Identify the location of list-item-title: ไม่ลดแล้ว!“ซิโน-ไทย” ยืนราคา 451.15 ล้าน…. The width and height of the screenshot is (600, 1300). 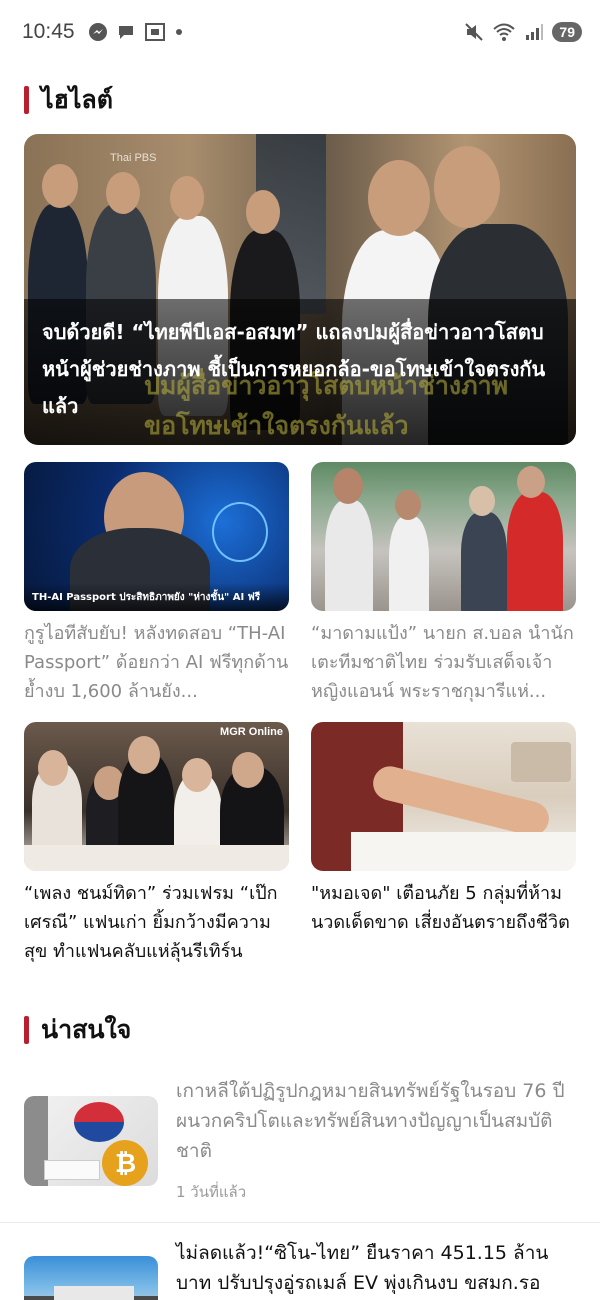
(362, 1268).